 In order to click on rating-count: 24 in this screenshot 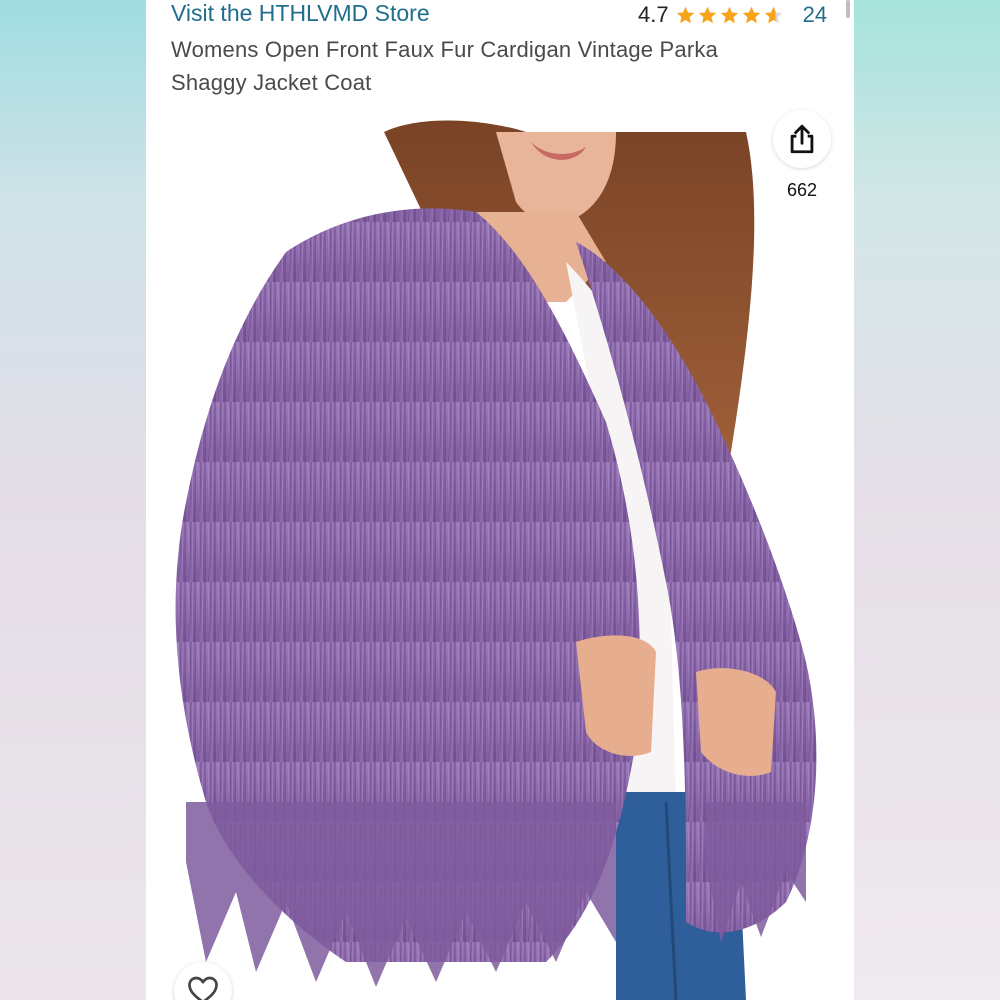, I will do `click(815, 15)`.